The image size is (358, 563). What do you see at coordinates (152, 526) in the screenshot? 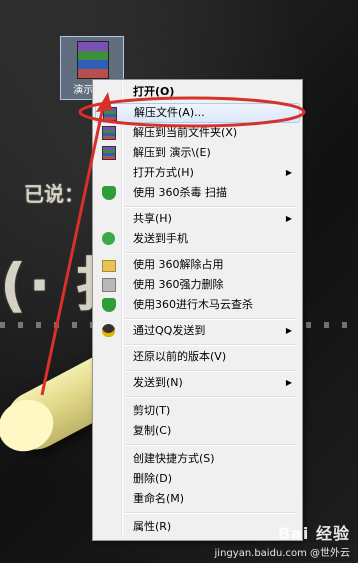
I see `menu-item-label: 属性(R)` at bounding box center [152, 526].